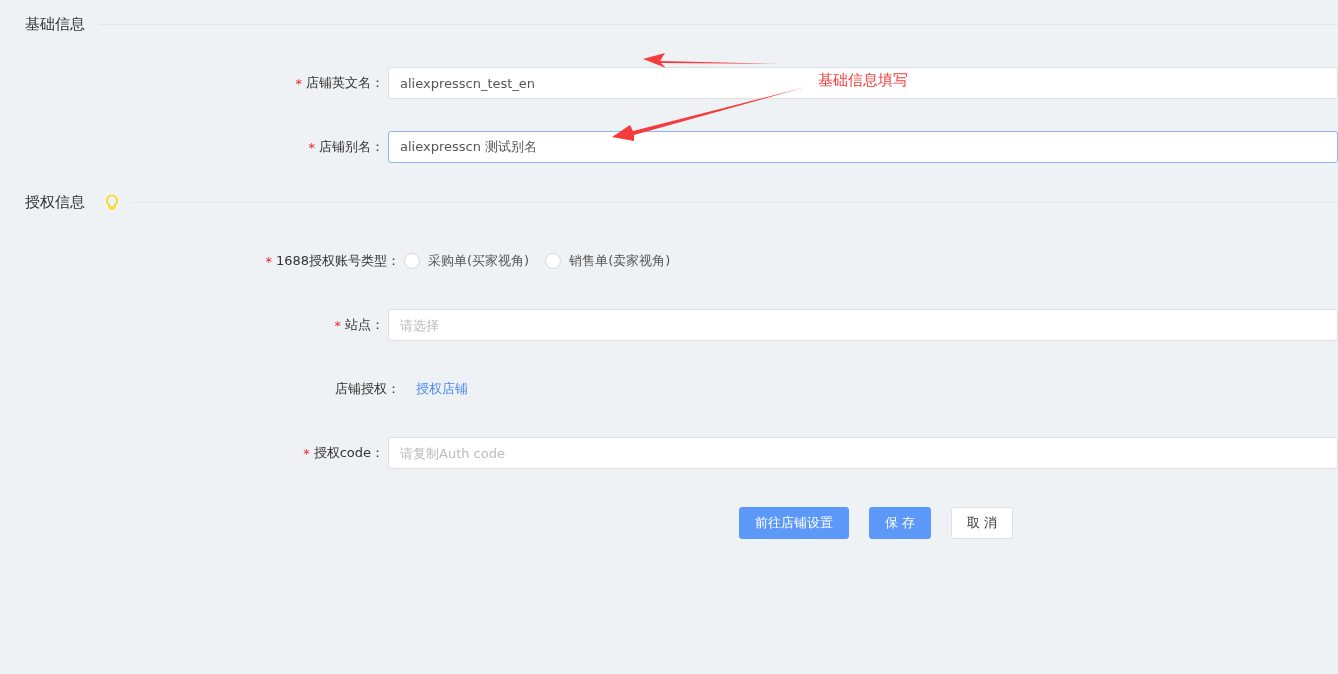 The height and width of the screenshot is (674, 1338). I want to click on section-title: 基础信息, so click(55, 24).